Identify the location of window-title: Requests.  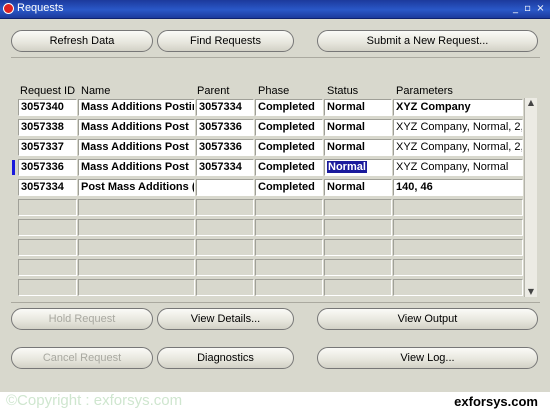
(40, 8).